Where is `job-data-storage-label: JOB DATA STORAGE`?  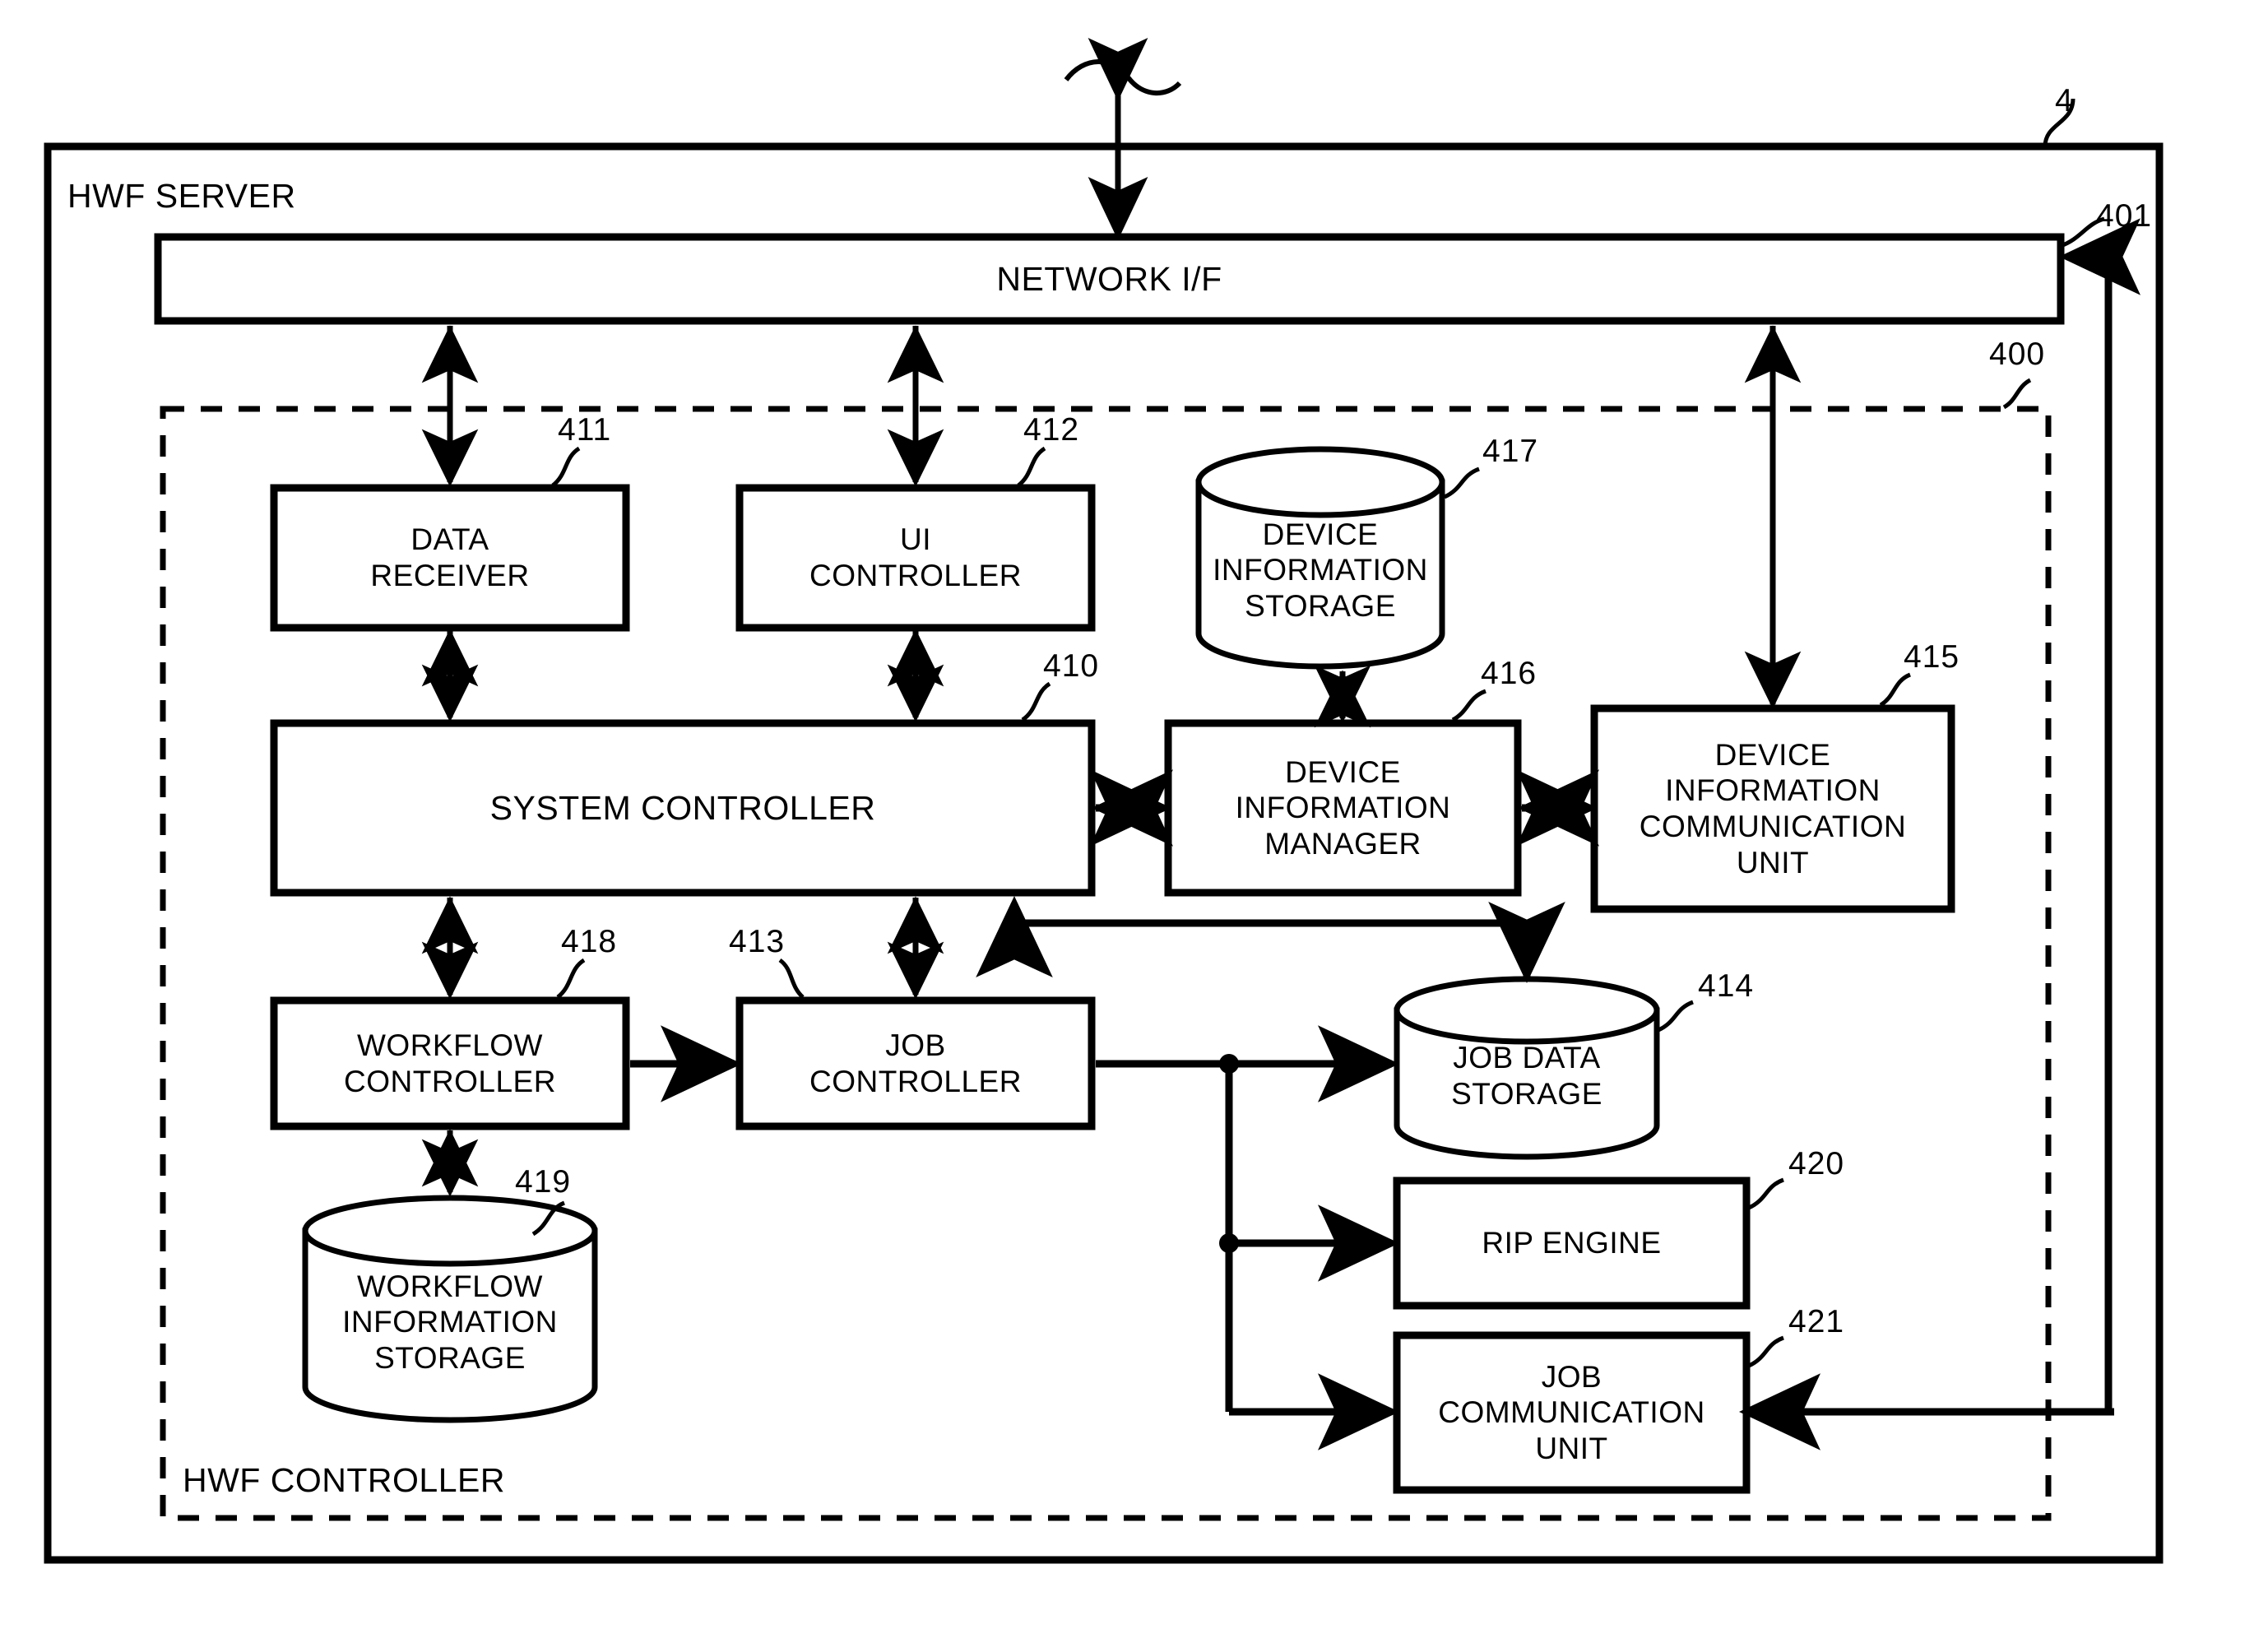 job-data-storage-label: JOB DATA STORAGE is located at coordinates (1526, 1076).